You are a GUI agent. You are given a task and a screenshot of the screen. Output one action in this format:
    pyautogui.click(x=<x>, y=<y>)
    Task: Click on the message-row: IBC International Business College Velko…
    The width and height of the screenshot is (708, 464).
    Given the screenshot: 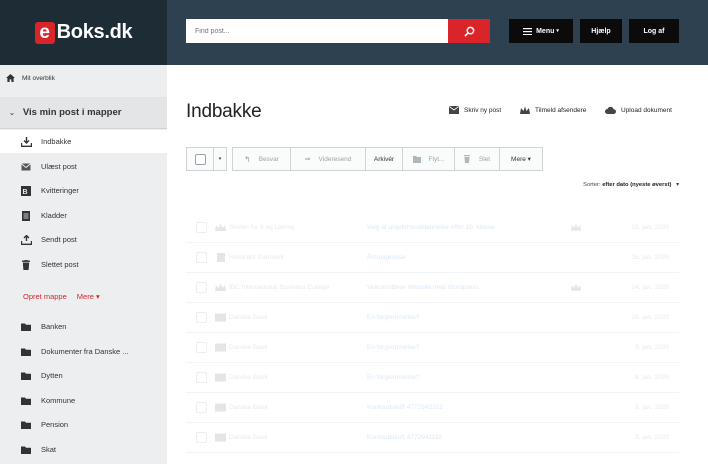 What is the action you would take?
    pyautogui.click(x=432, y=288)
    